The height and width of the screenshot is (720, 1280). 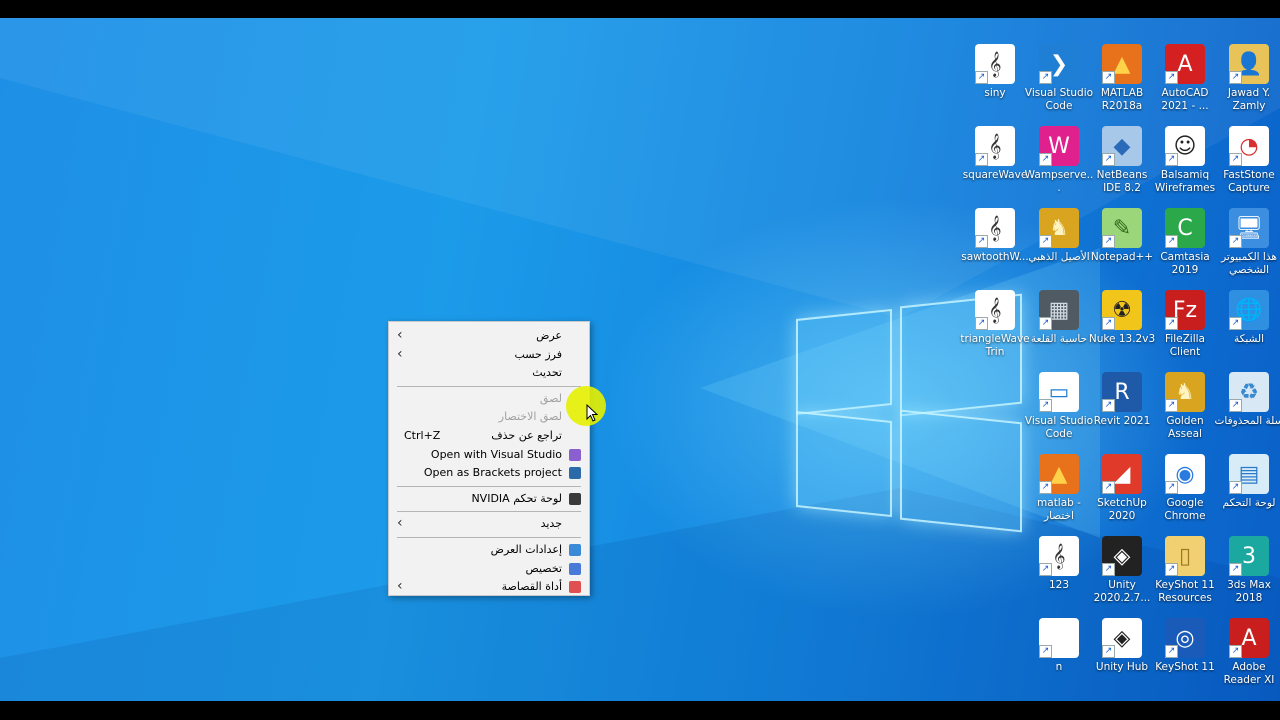 I want to click on desktop-icon-nuke: ☢ ↗ Nuke 13.2v3, so click(x=1122, y=327).